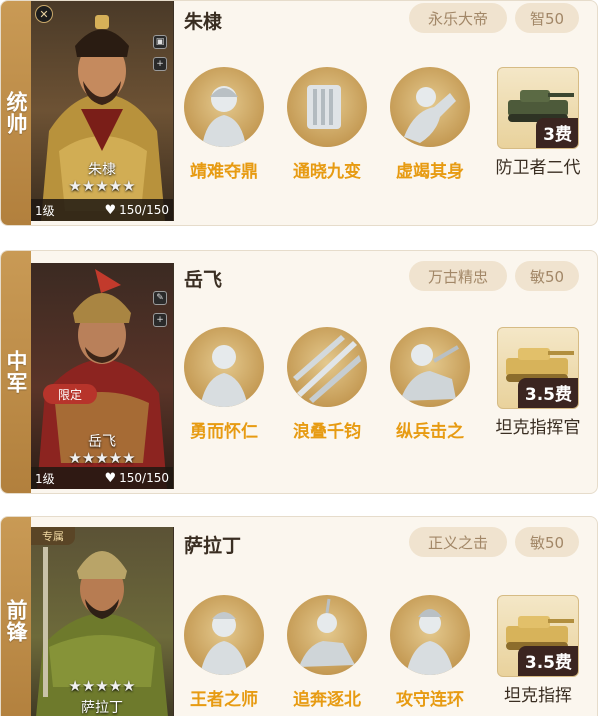 The width and height of the screenshot is (600, 716). I want to click on title-pill: 万古精忠, so click(458, 276).